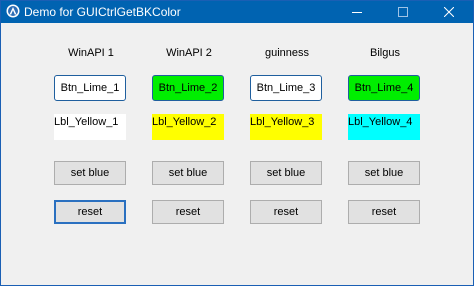 This screenshot has height=286, width=474. Describe the element at coordinates (189, 53) in the screenshot. I see `column-header-winapi-2: WinAPI 2` at that location.